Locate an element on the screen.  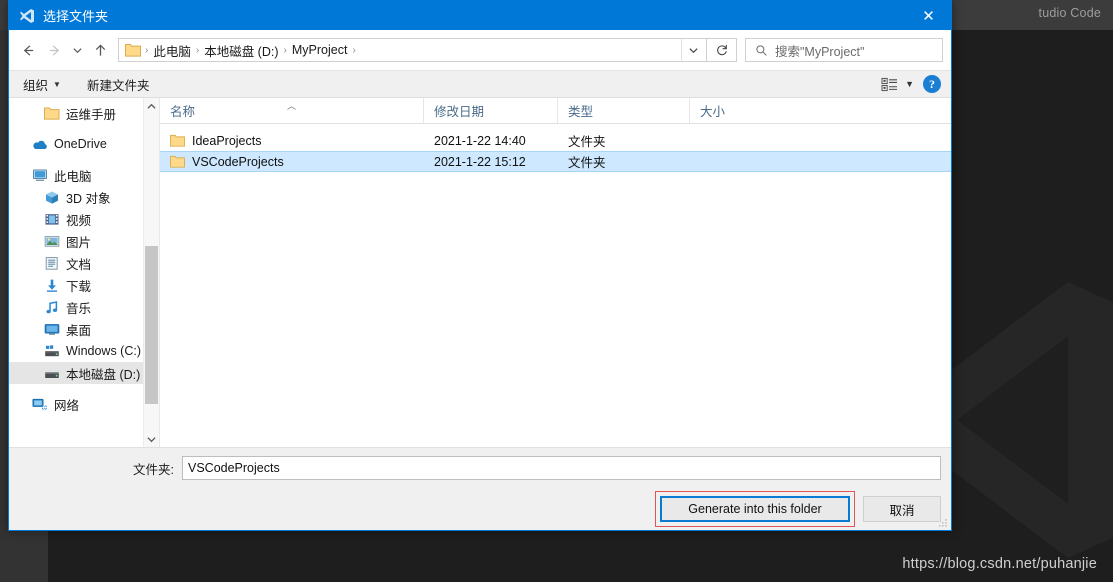
new-folder-button: 新建文件夹 is located at coordinates (118, 84).